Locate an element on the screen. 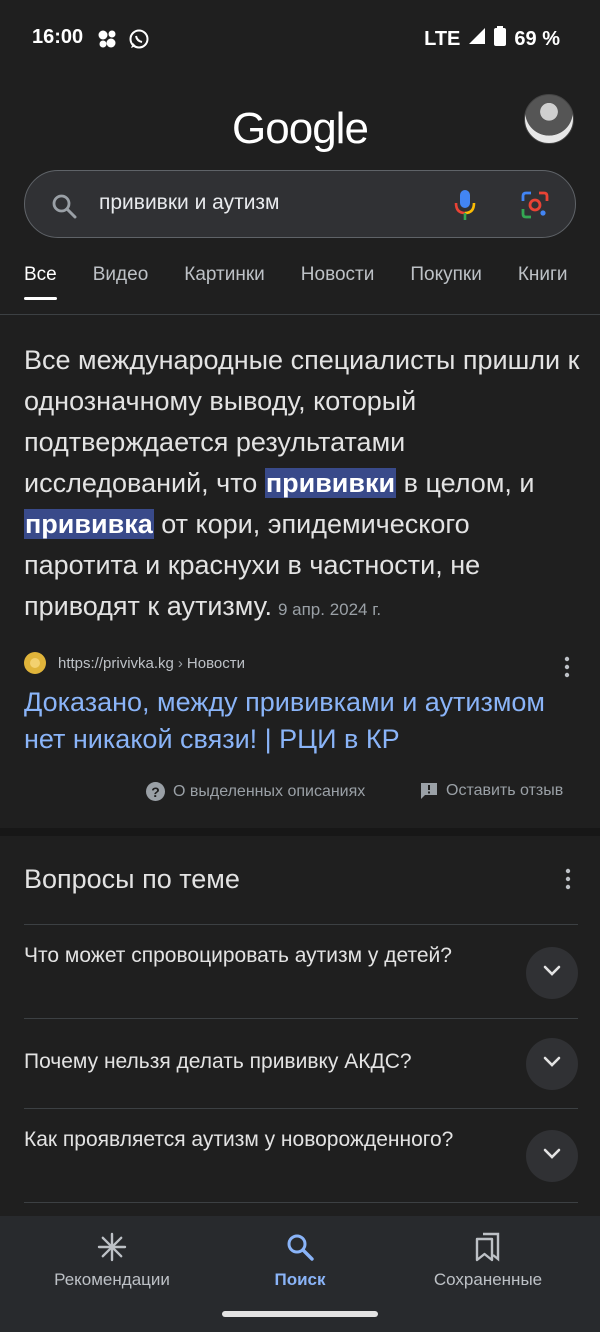  search-input: прививки и аутизм is located at coordinates (189, 203).